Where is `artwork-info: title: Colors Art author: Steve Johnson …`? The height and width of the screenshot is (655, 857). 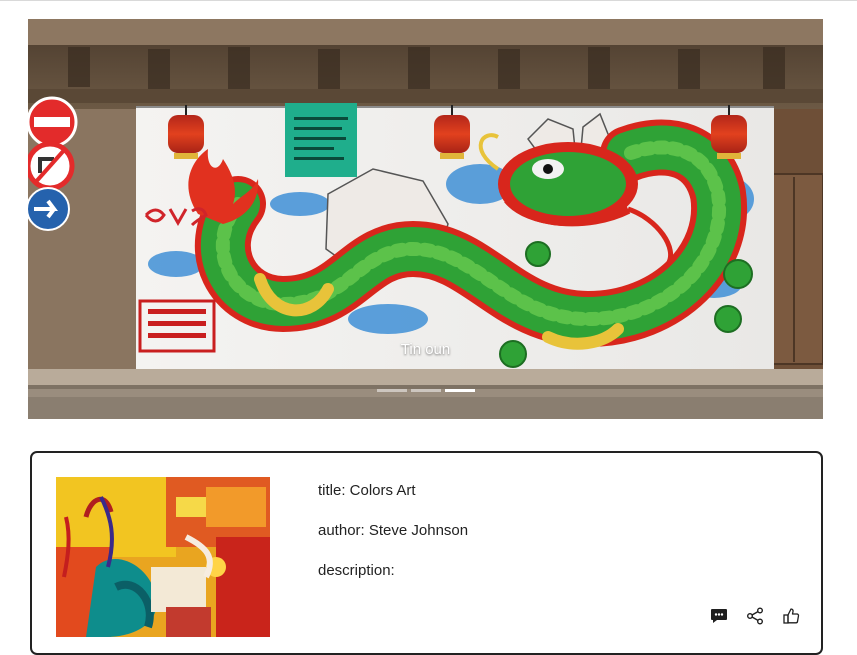 artwork-info: title: Colors Art author: Steve Johnson … is located at coordinates (393, 542).